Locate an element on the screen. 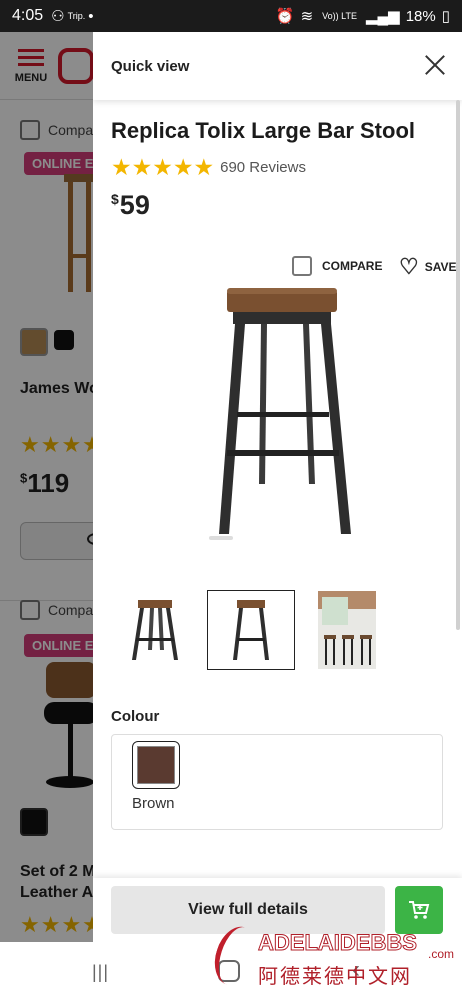  cart-icon is located at coordinates (419, 910).